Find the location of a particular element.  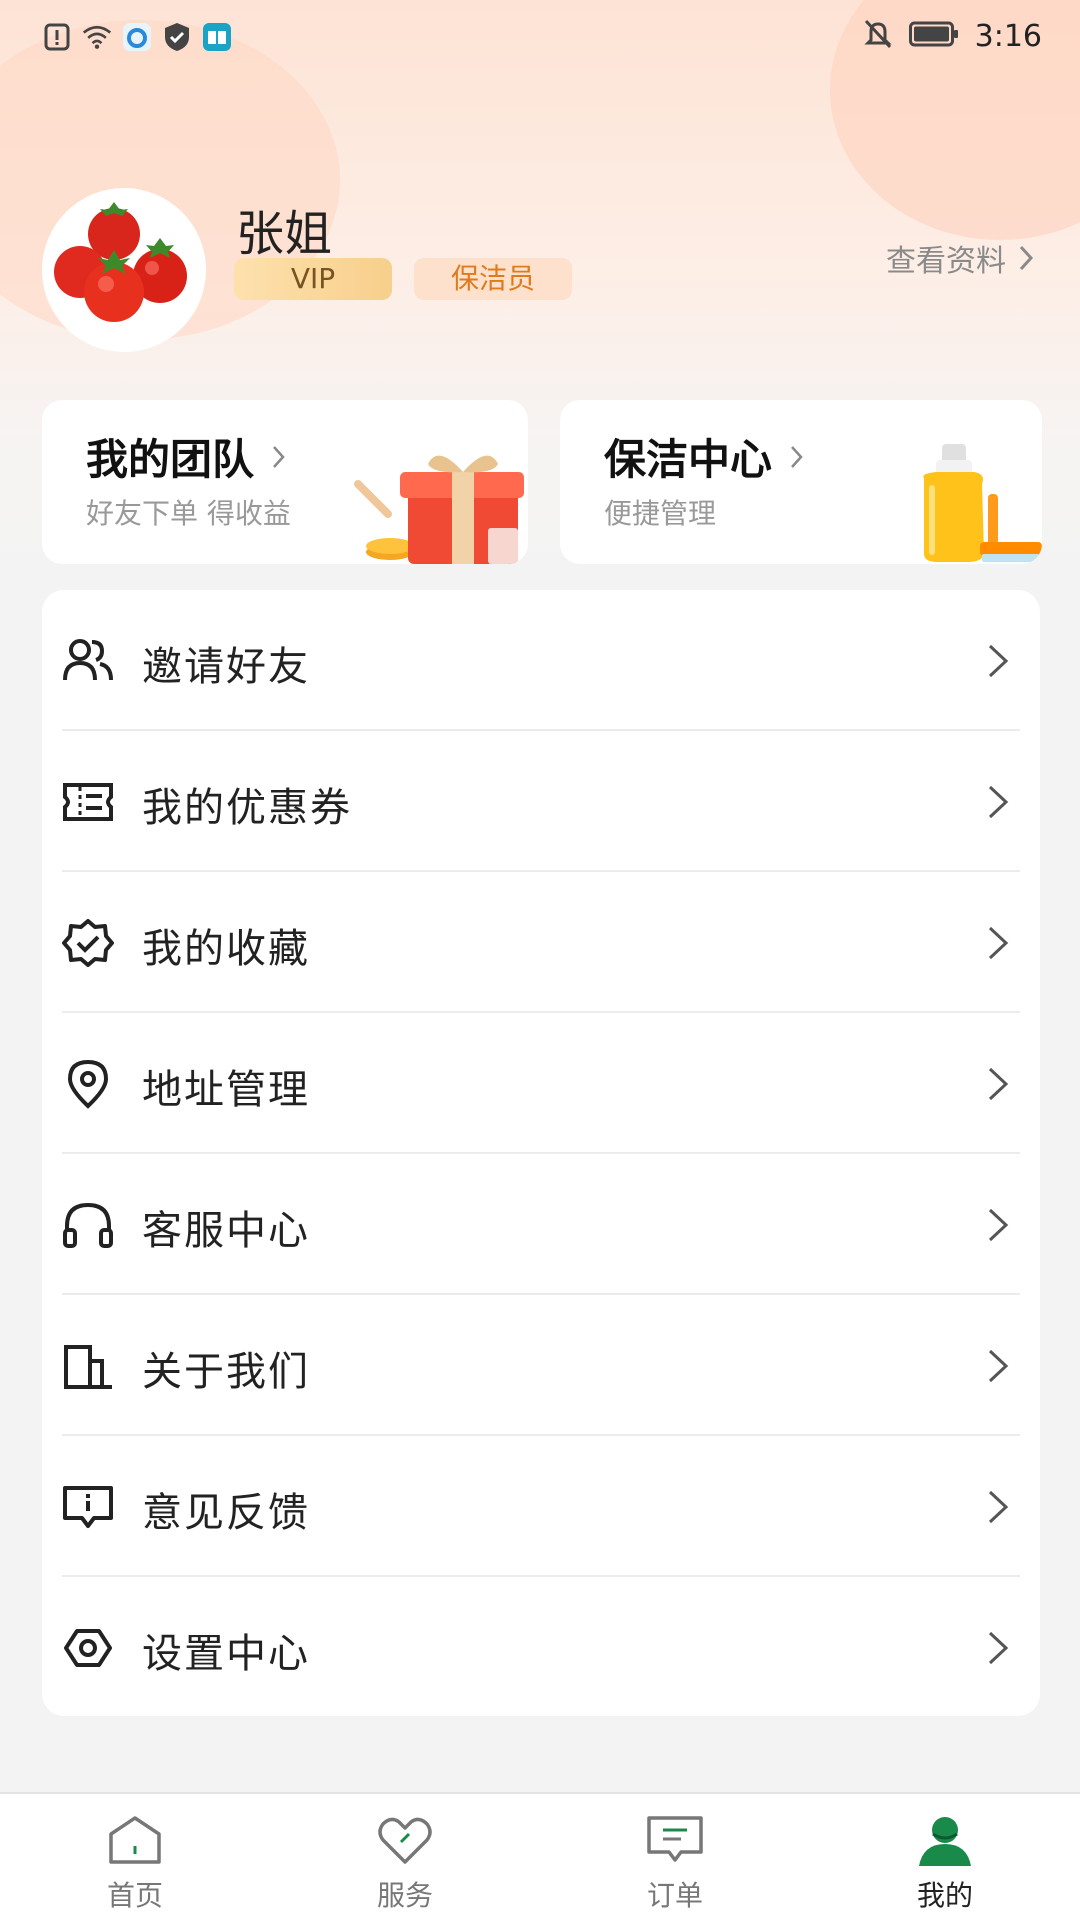

heart-icon is located at coordinates (405, 1840).